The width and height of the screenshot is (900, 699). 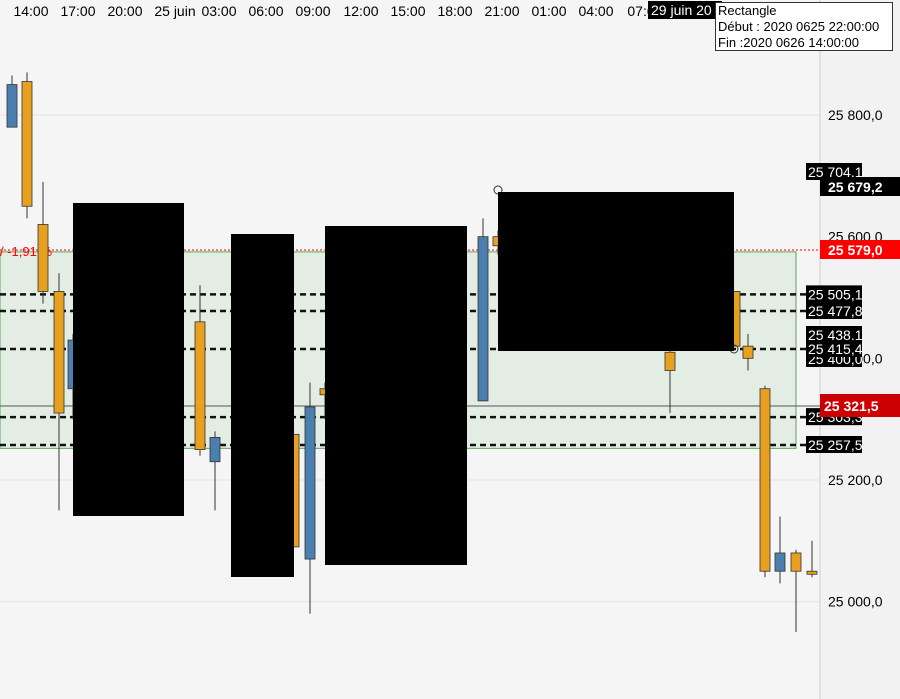 What do you see at coordinates (788, 42) in the screenshot?
I see `tooltip-end: Fin :2020 0626 14:00:00` at bounding box center [788, 42].